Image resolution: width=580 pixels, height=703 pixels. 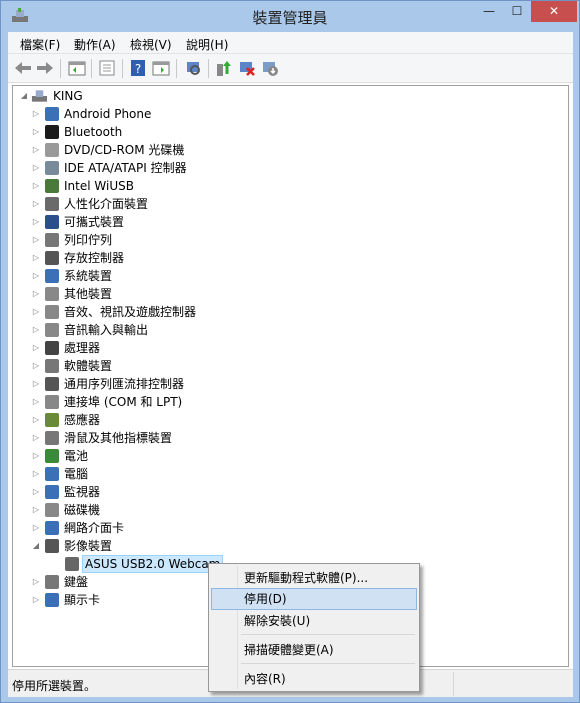 What do you see at coordinates (328, 663) in the screenshot?
I see `menu-separator` at bounding box center [328, 663].